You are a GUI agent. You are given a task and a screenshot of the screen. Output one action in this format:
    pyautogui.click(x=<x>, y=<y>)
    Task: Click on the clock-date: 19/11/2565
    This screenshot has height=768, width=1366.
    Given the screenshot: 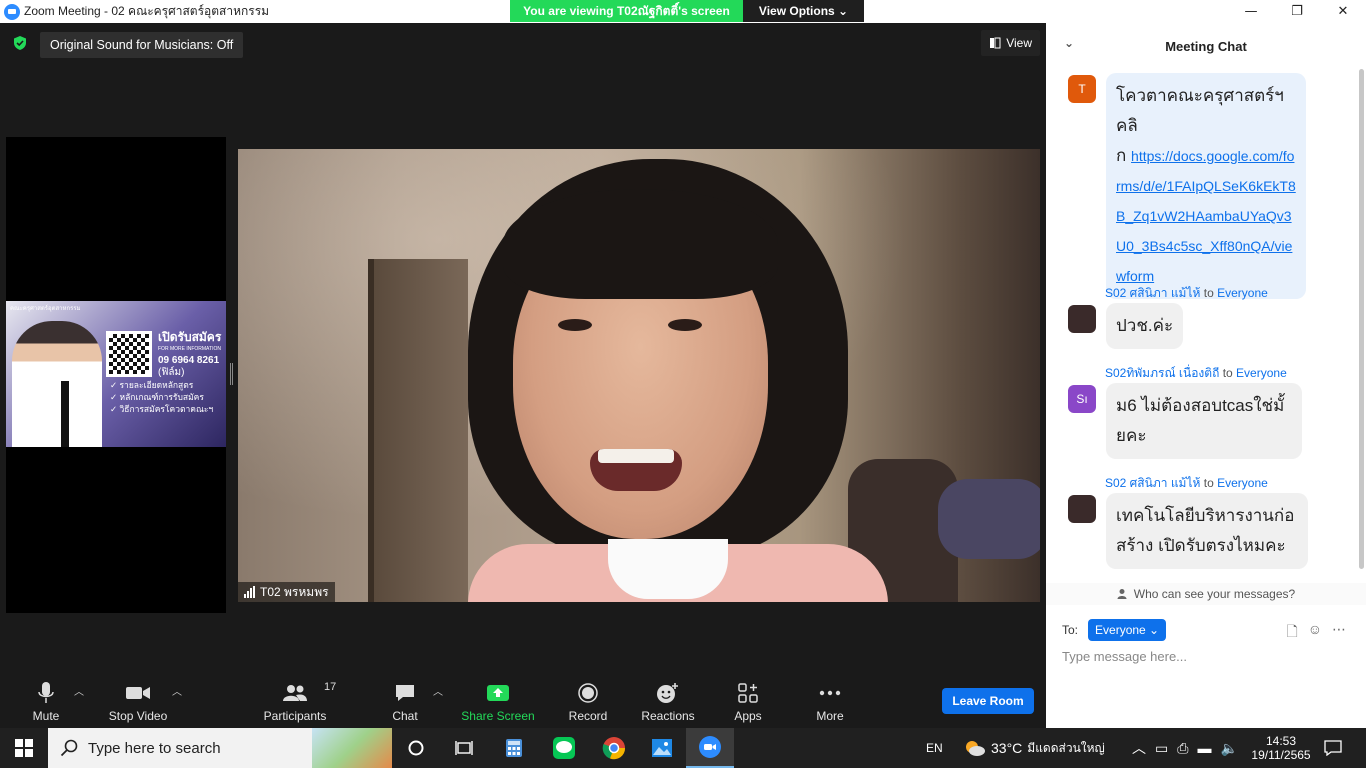 What is the action you would take?
    pyautogui.click(x=1281, y=755)
    